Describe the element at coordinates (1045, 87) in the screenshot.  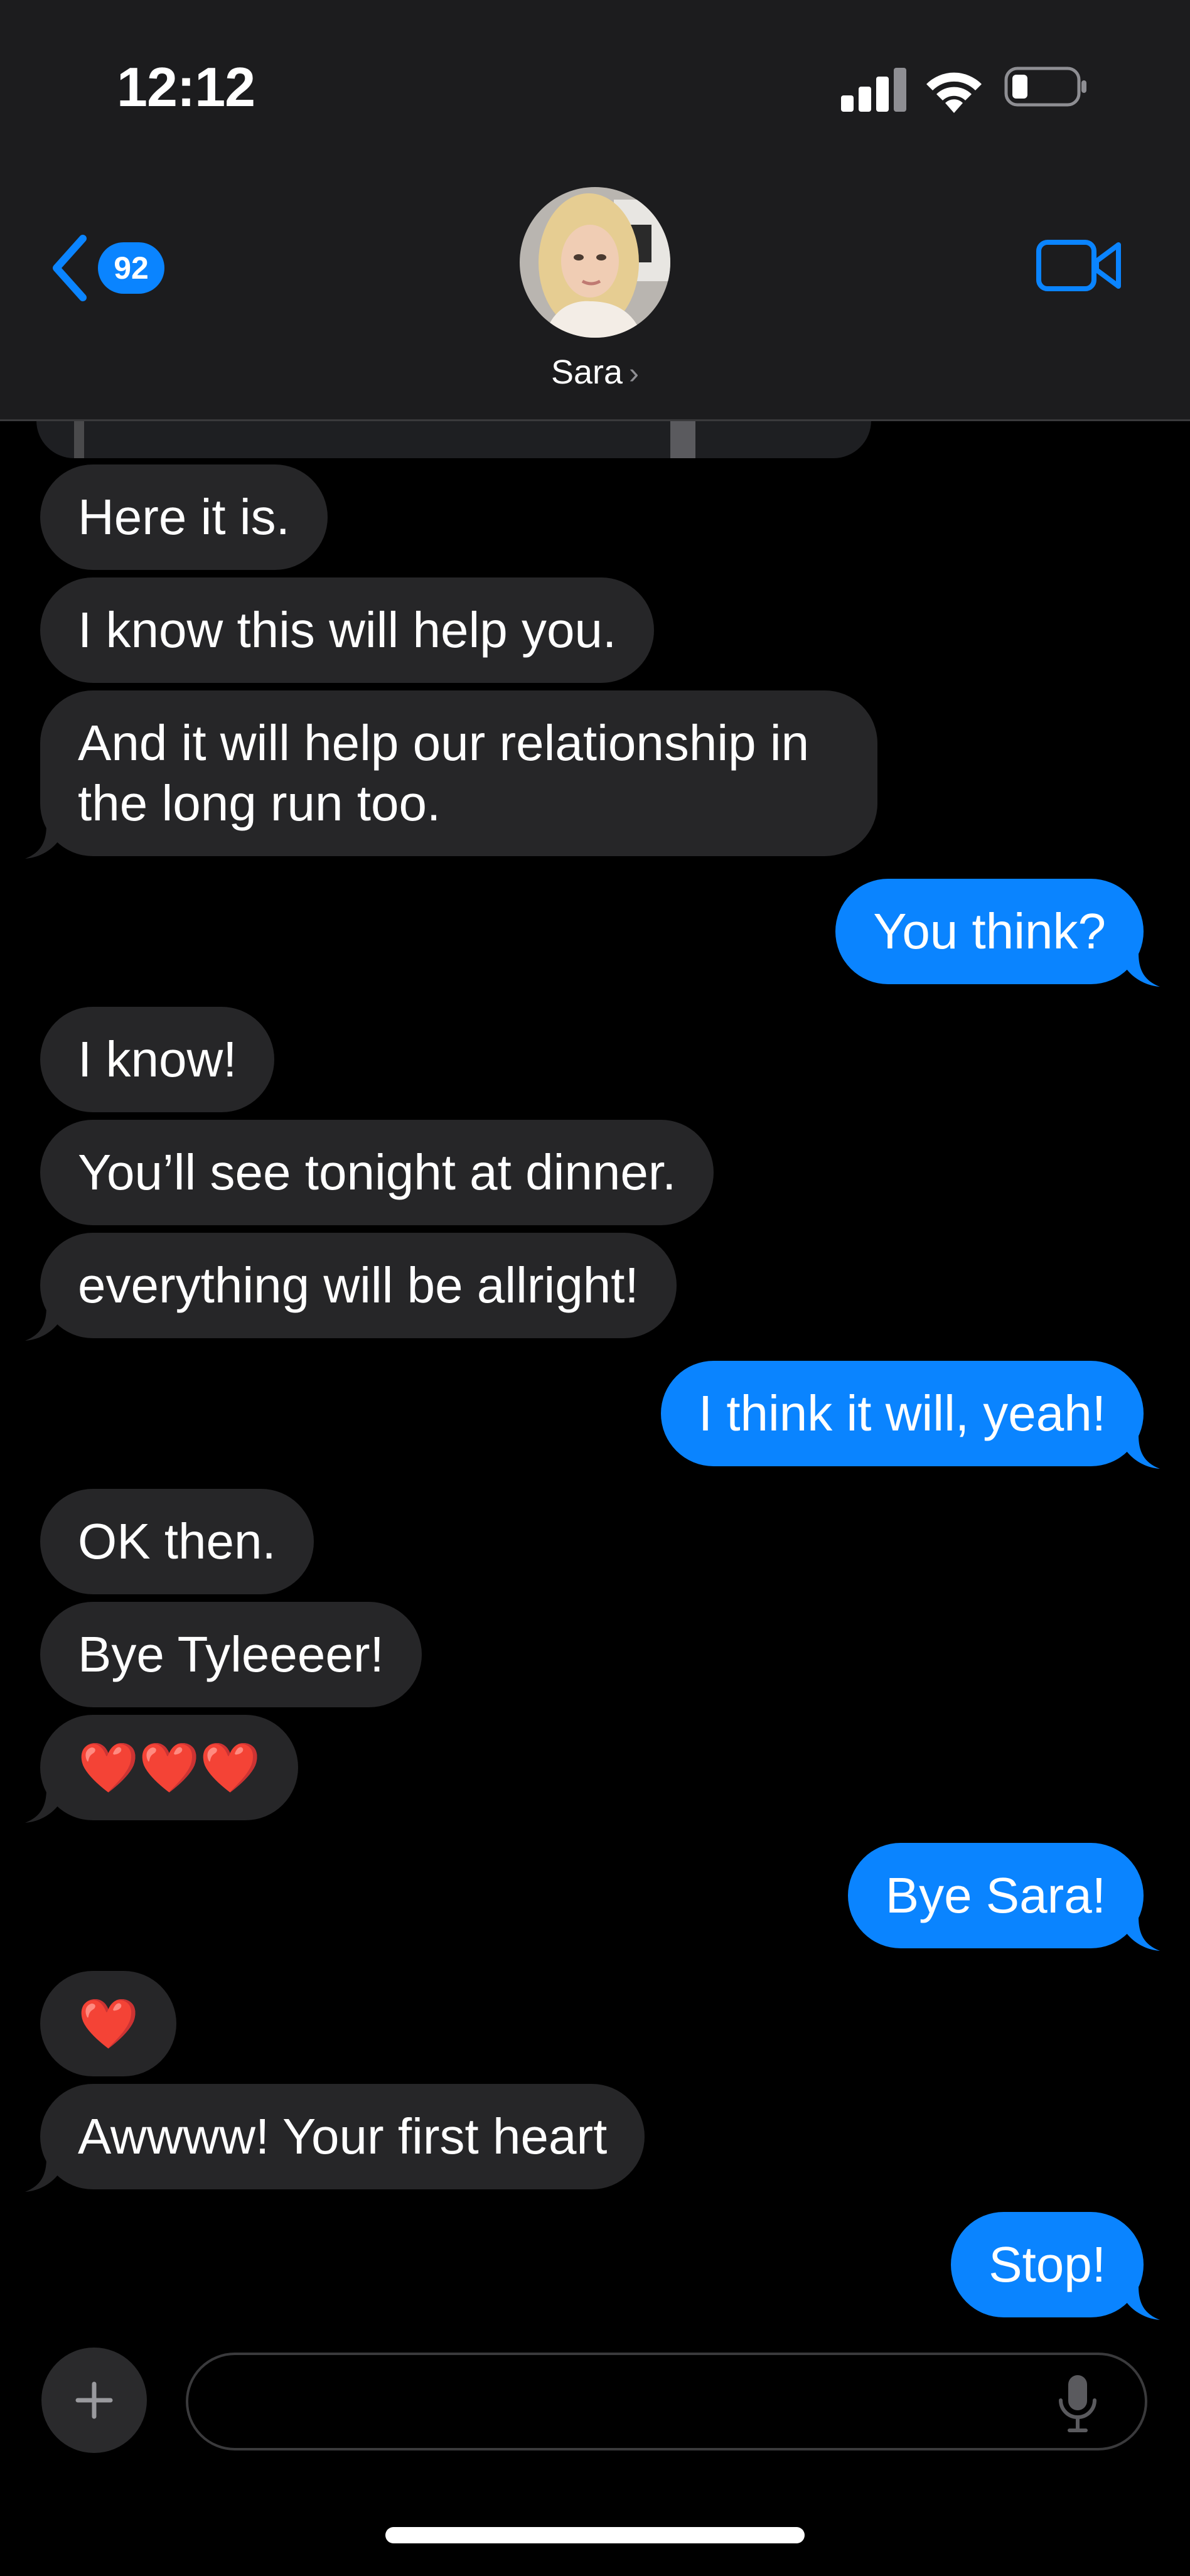
I see `battery-icon` at that location.